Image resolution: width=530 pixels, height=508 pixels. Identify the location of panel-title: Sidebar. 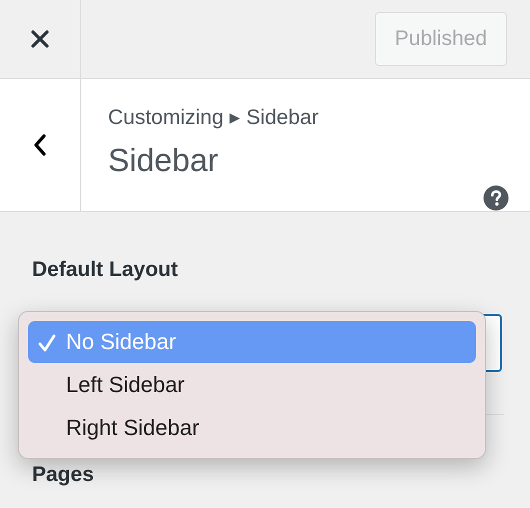
(164, 160).